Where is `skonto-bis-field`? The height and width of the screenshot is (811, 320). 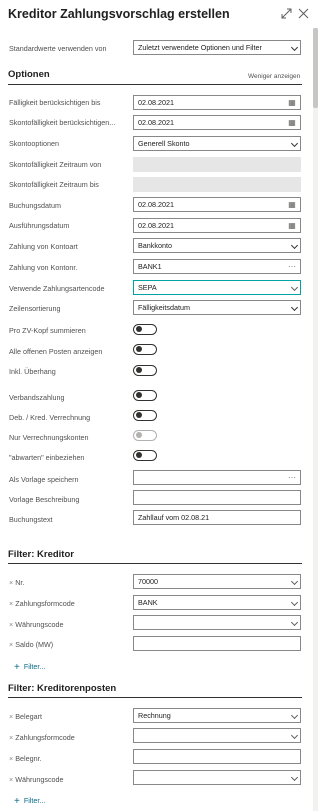
skonto-bis-field is located at coordinates (217, 184).